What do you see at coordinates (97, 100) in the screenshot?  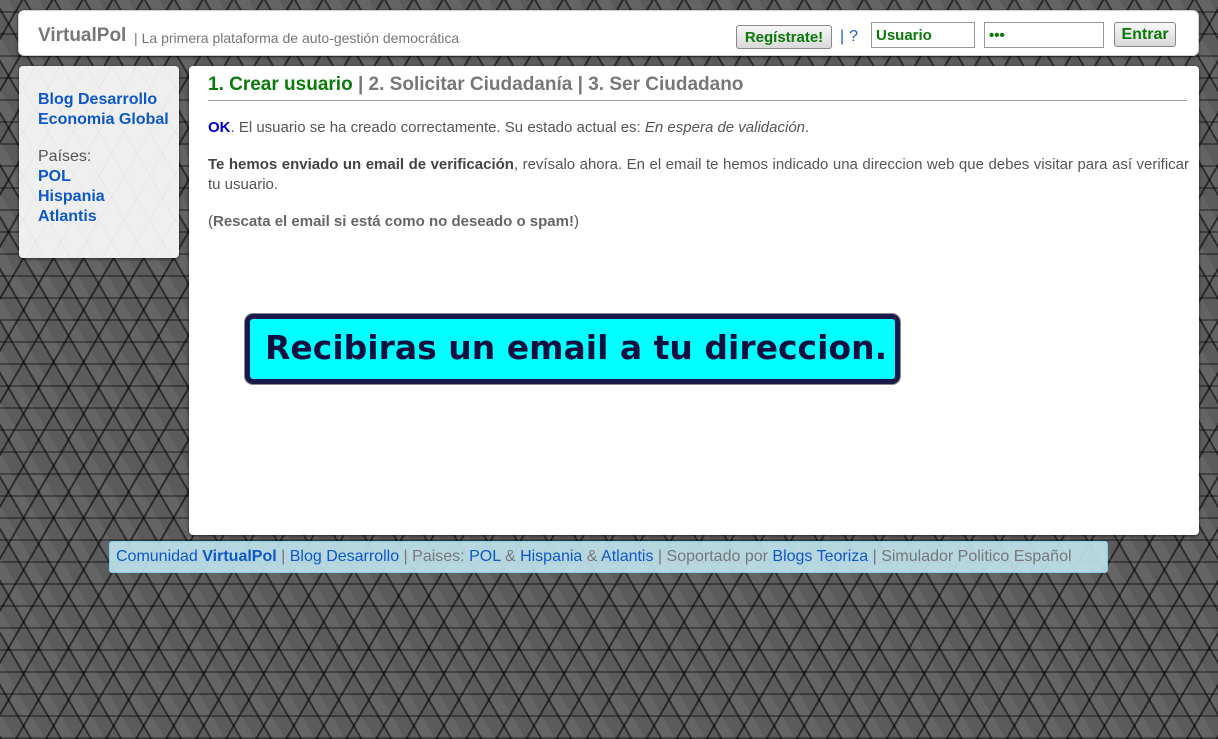 I see `sidebar-link-blog: Blog Desarrollo` at bounding box center [97, 100].